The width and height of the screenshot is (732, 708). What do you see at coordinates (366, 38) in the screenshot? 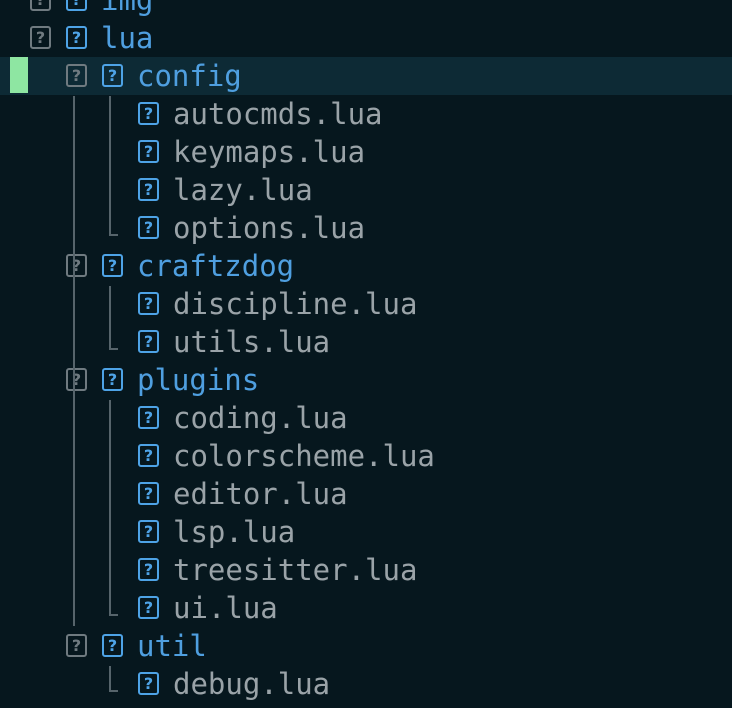
I see `tree-dir-lua: ?? lua` at bounding box center [366, 38].